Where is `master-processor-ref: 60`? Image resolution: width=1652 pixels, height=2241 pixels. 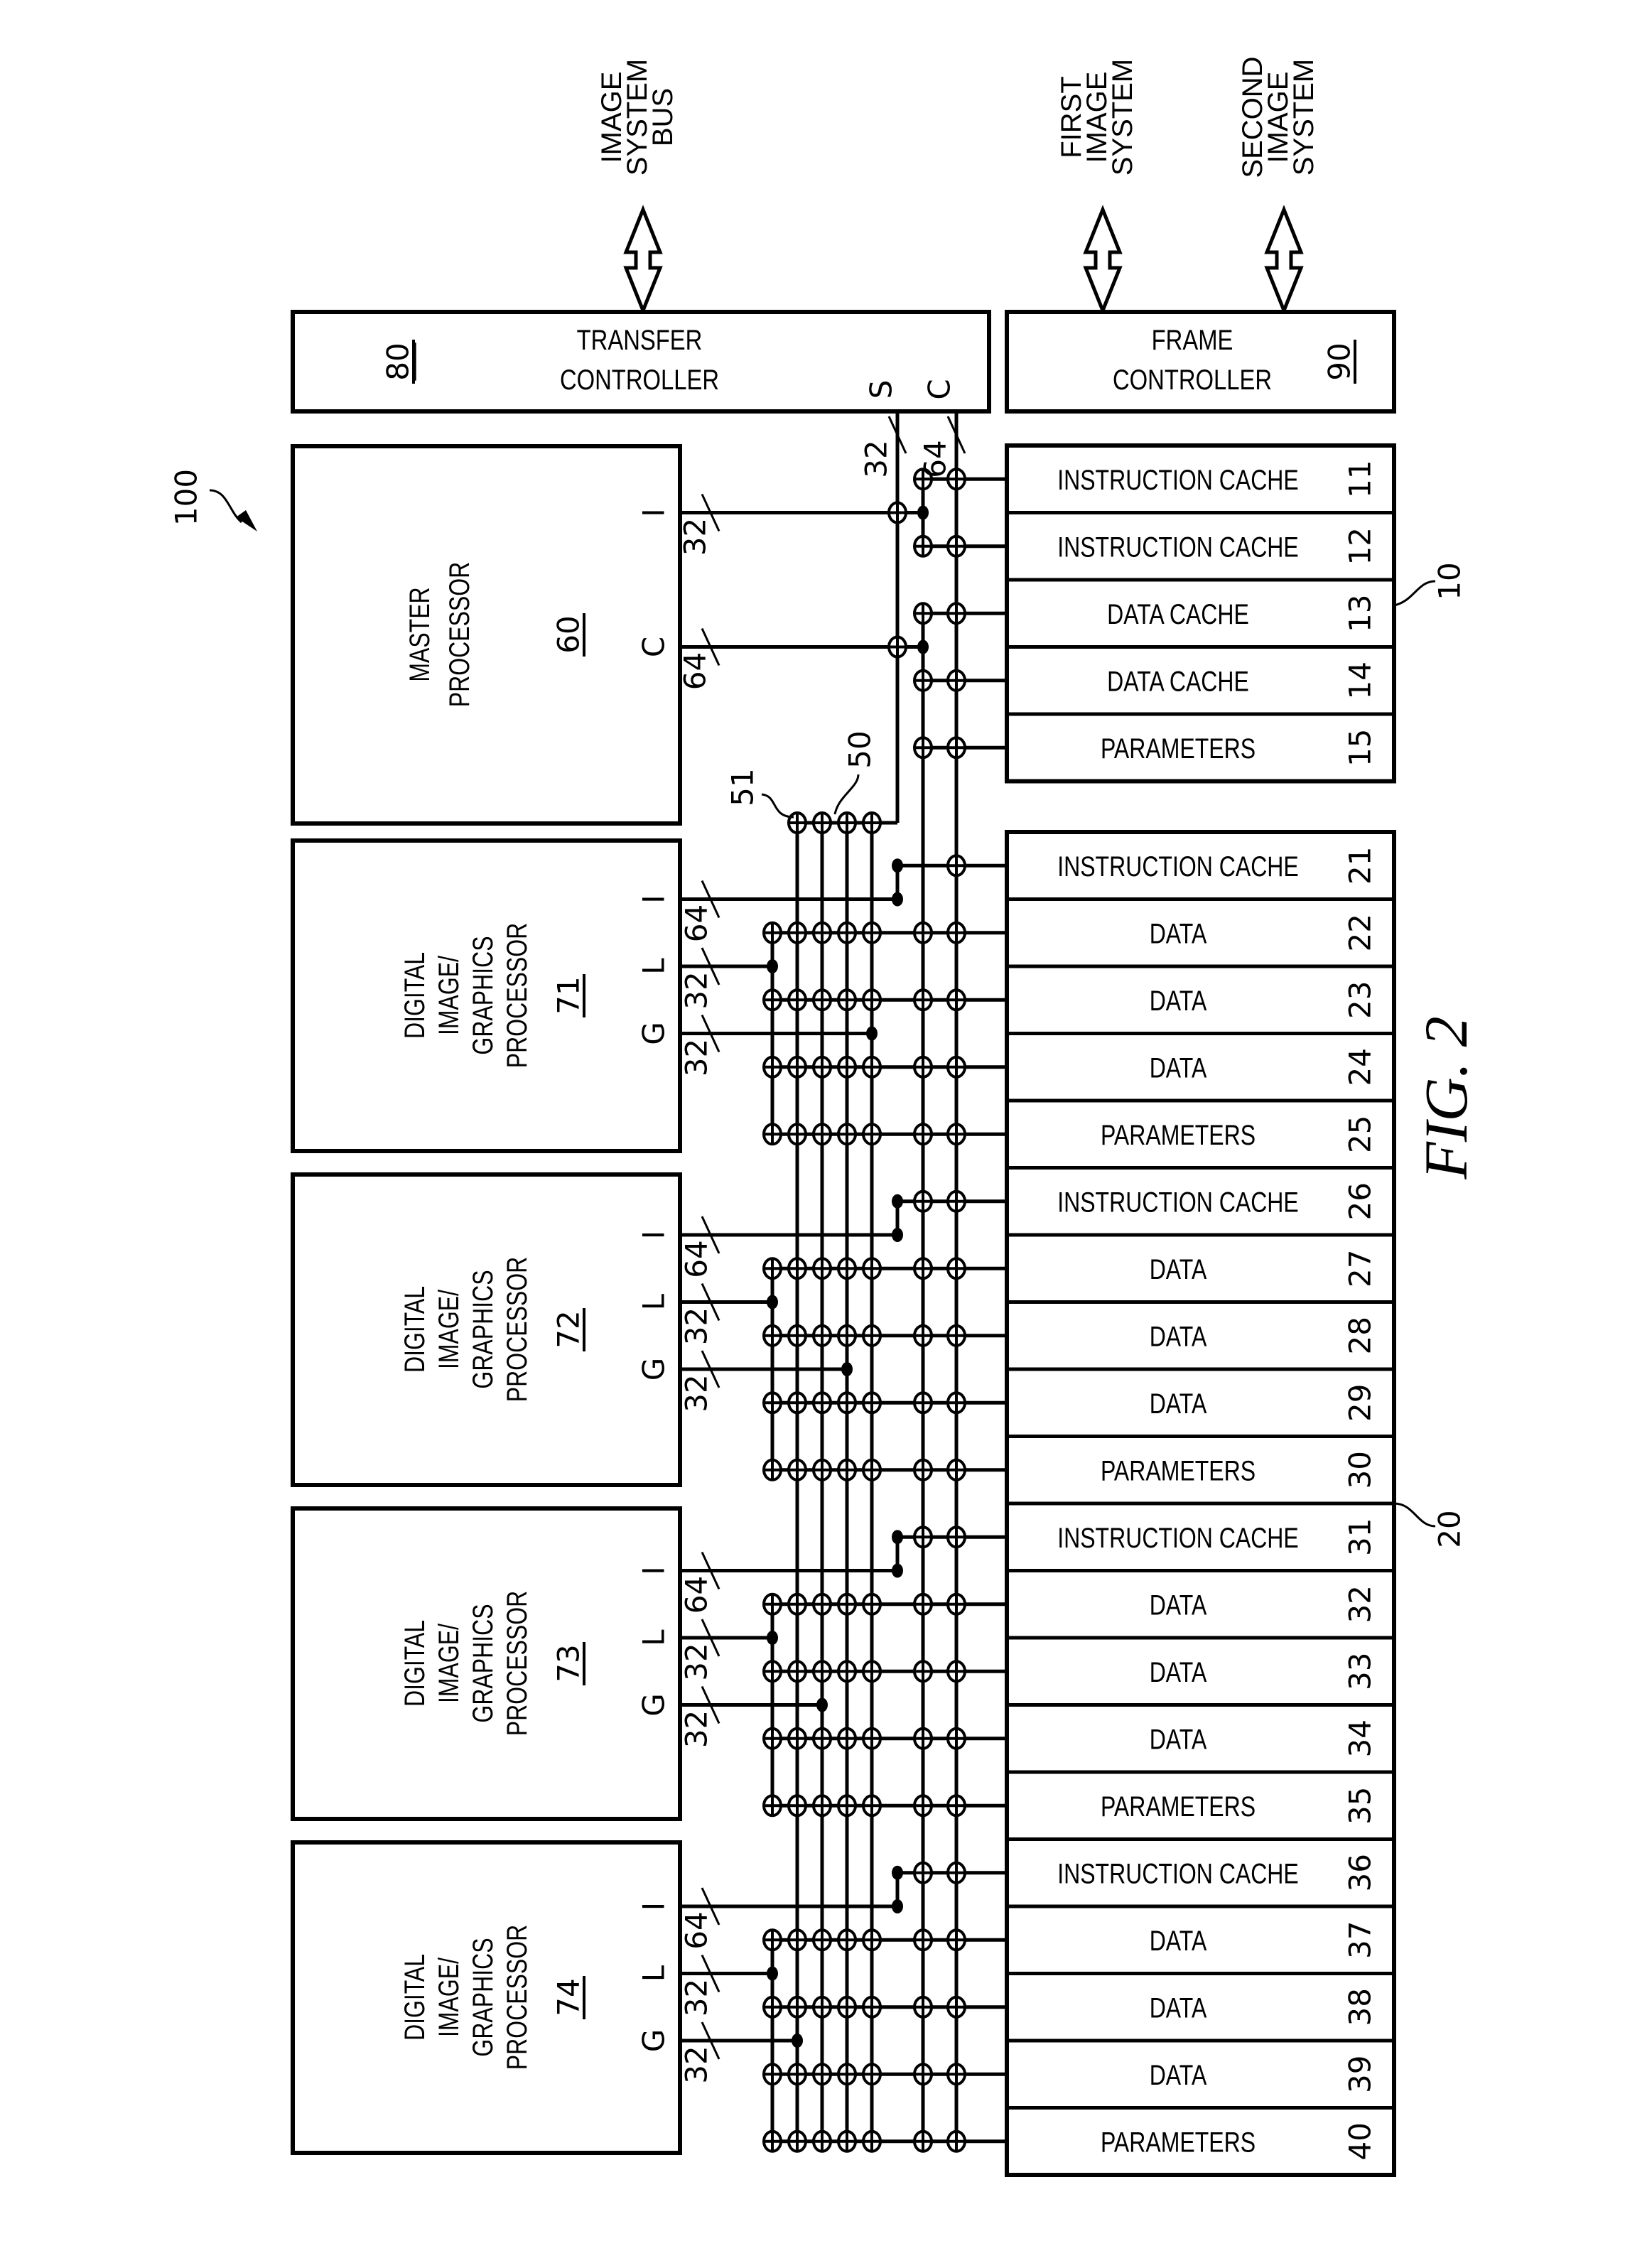 master-processor-ref: 60 is located at coordinates (569, 634).